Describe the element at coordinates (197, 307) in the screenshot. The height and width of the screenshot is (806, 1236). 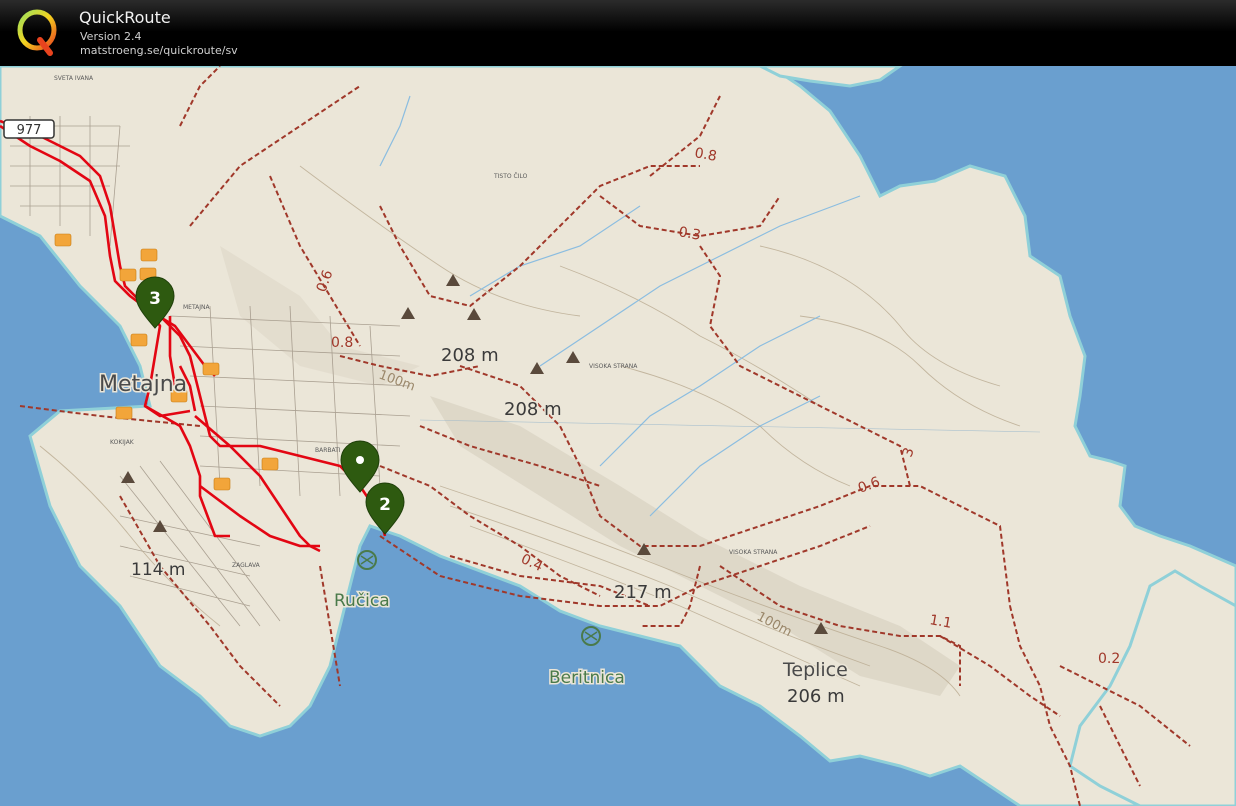
I see `label-metajna-small: METAJNA` at that location.